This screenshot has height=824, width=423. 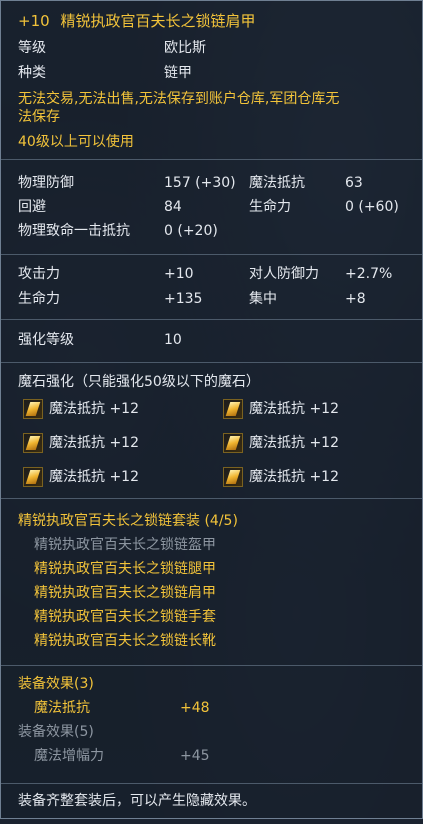 What do you see at coordinates (74, 231) in the screenshot?
I see `stat-label: 物理致命一击抵抗` at bounding box center [74, 231].